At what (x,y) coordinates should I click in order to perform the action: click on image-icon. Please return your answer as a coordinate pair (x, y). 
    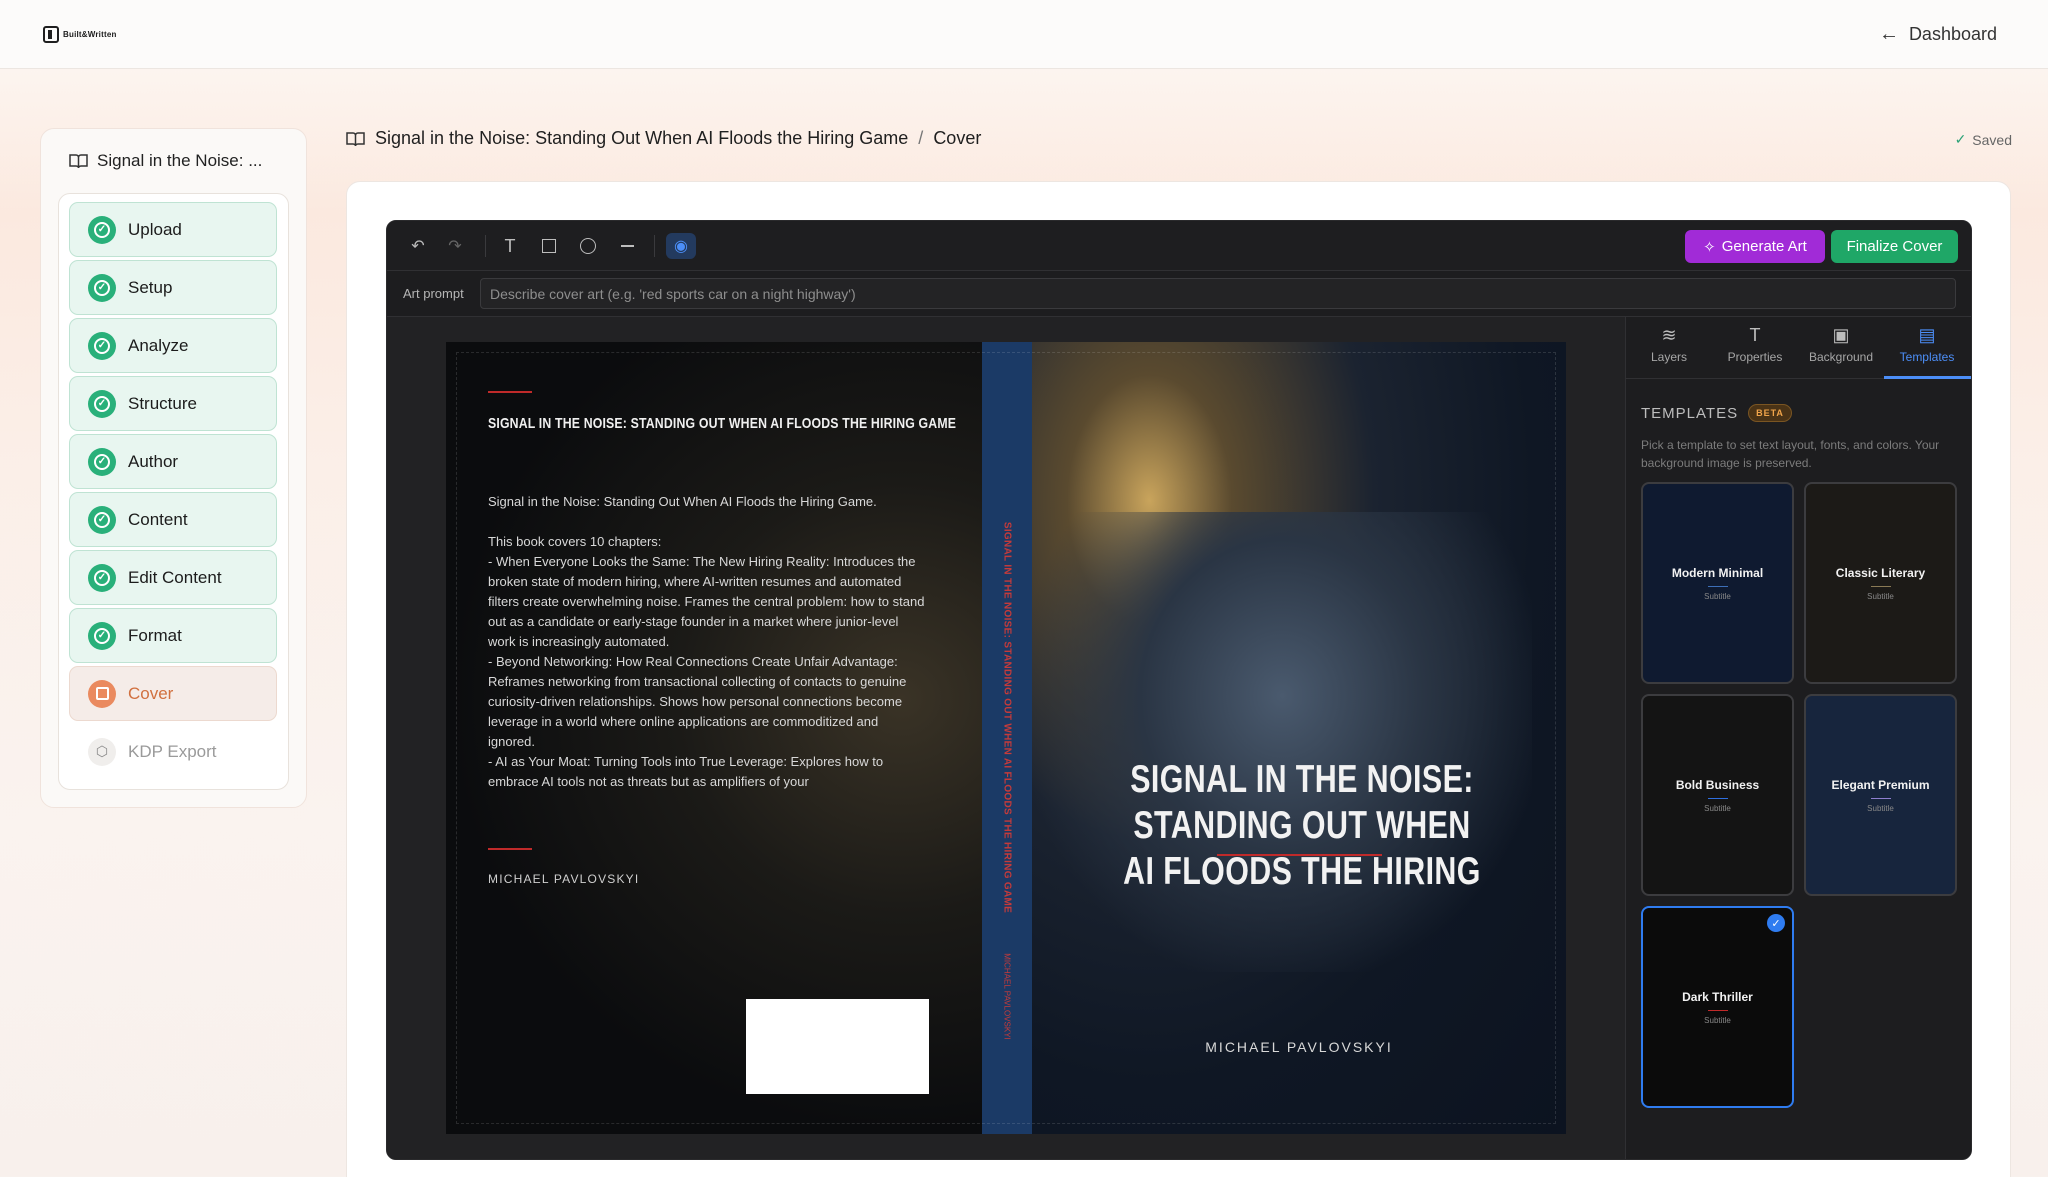
    Looking at the image, I should click on (102, 694).